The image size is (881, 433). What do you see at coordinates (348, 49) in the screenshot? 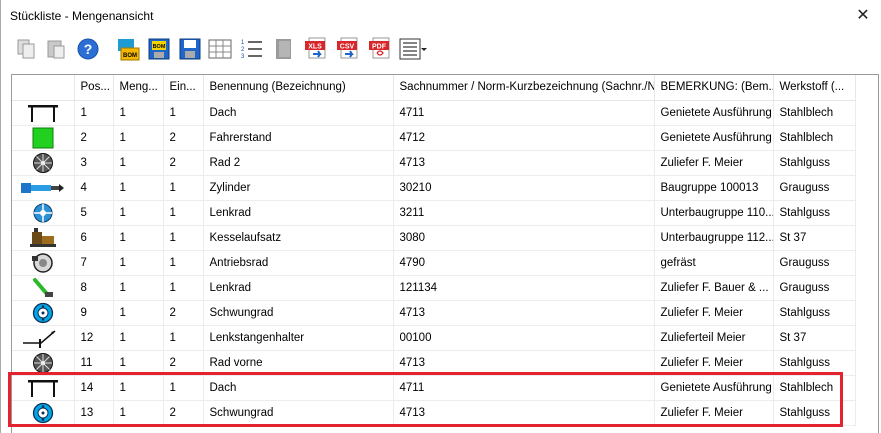
I see `csv-export-icon: CSV` at bounding box center [348, 49].